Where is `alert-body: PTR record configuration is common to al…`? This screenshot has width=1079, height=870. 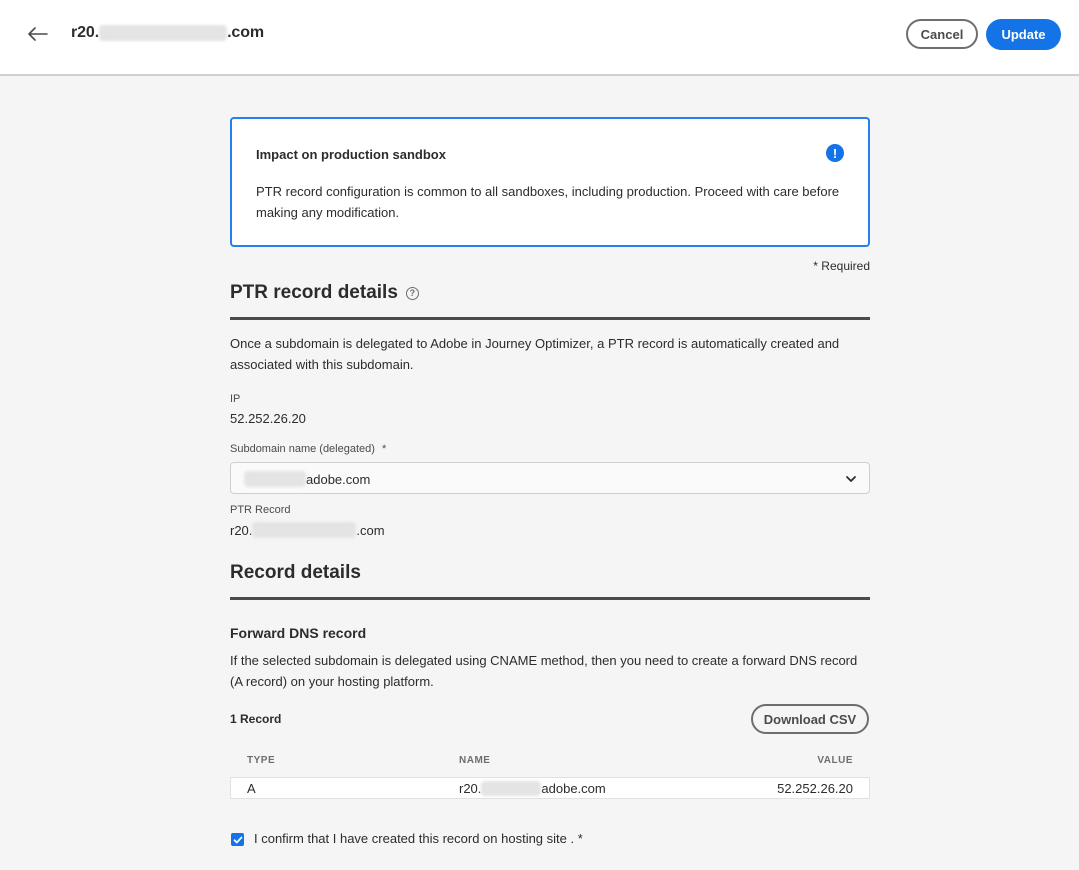
alert-body: PTR record configuration is common to al… is located at coordinates (548, 202).